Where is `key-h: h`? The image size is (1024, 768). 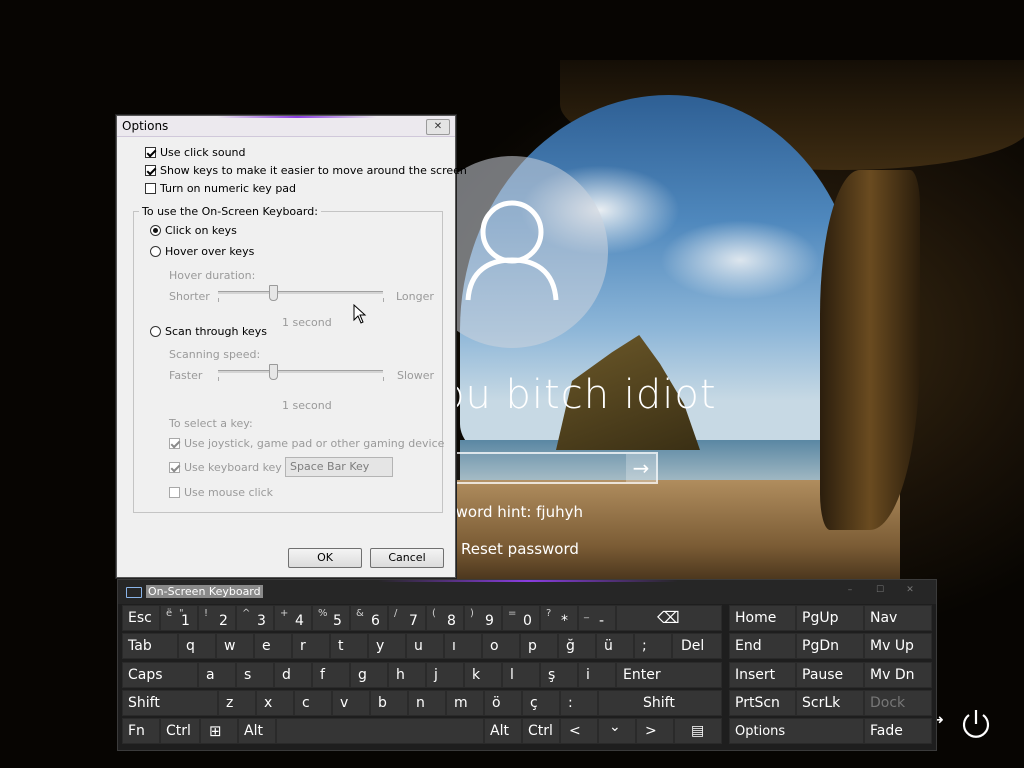
key-h: h is located at coordinates (407, 675).